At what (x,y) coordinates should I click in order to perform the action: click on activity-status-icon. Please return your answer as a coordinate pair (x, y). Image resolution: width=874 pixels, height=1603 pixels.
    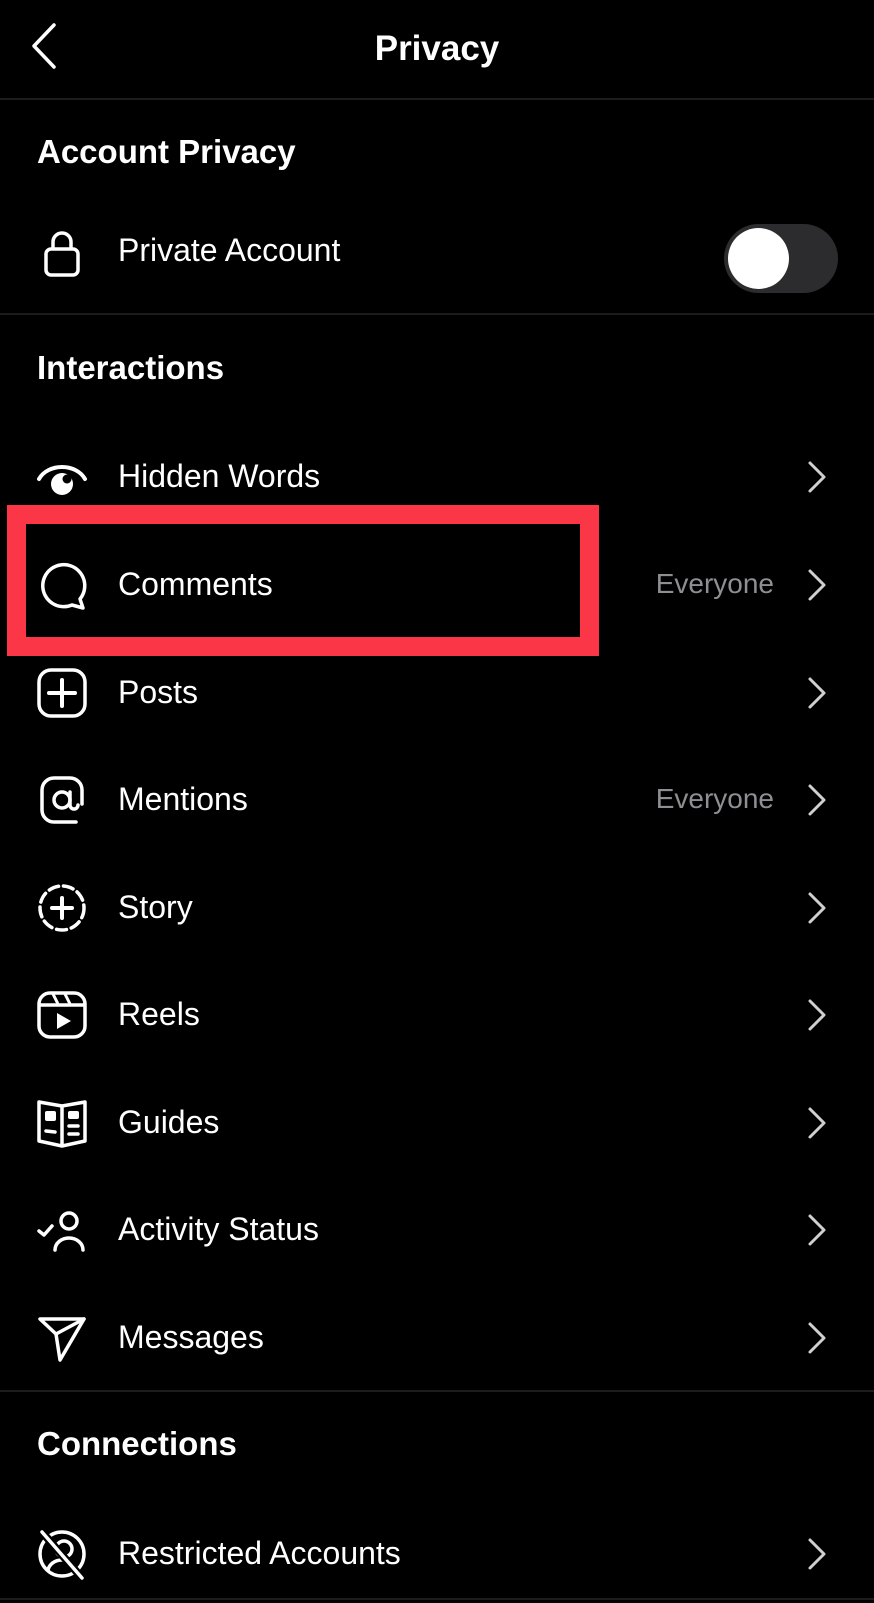
    Looking at the image, I should click on (62, 1230).